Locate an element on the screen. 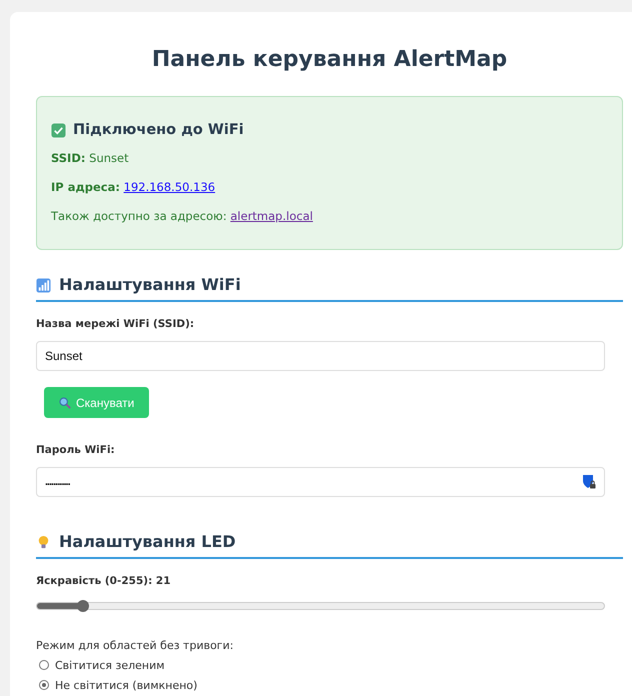 This screenshot has width=632, height=696. alt-address-text: Також доступно за адресою: is located at coordinates (139, 216).